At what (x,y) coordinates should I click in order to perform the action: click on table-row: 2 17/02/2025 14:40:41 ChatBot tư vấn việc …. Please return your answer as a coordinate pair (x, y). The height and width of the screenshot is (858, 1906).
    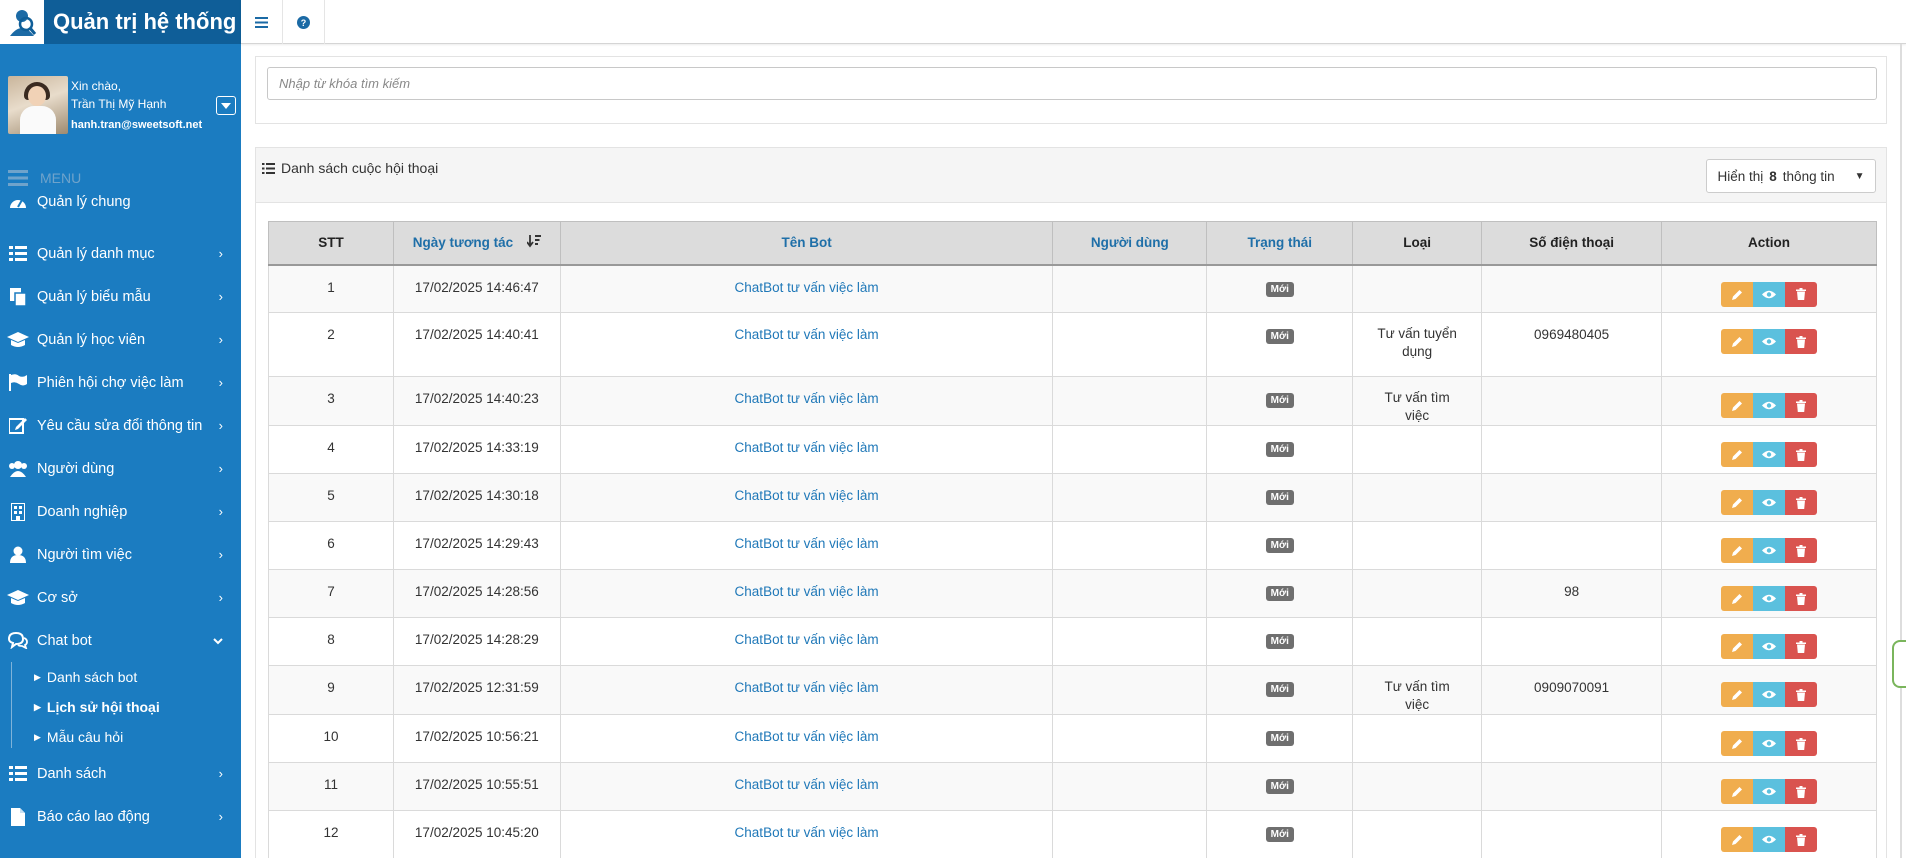
    Looking at the image, I should click on (1072, 344).